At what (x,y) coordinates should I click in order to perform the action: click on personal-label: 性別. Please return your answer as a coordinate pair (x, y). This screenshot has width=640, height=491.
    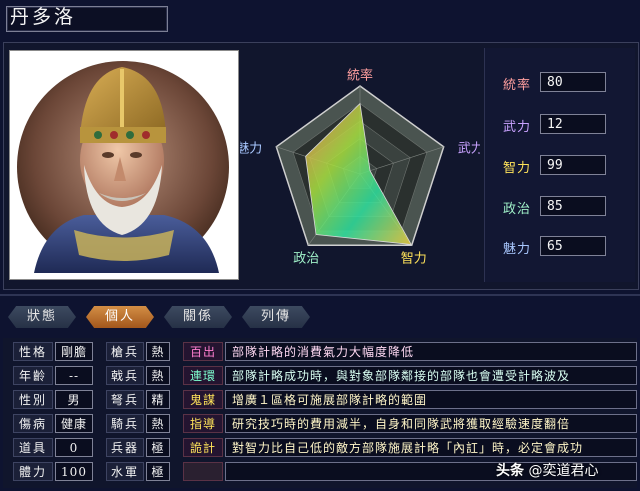
    Looking at the image, I should click on (33, 399).